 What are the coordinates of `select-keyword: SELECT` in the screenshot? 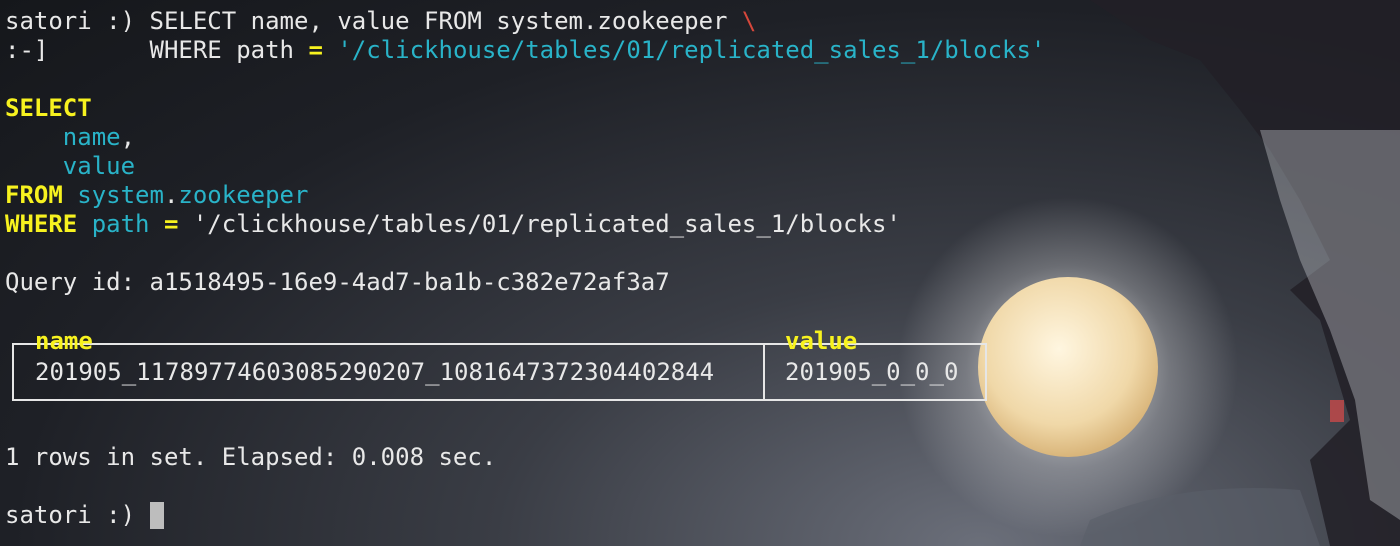 It's located at (48, 108).